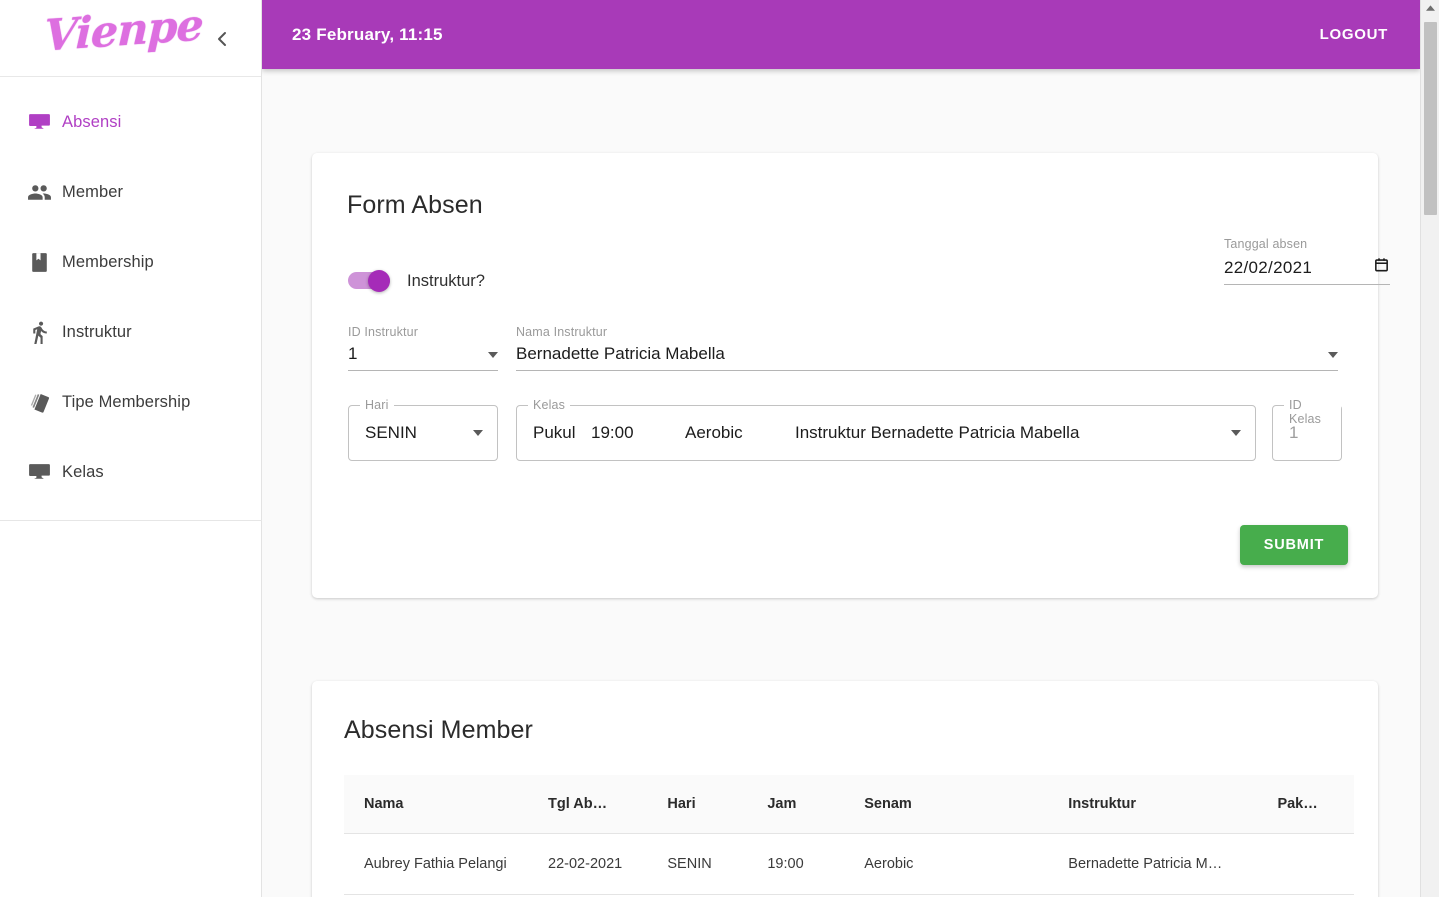  Describe the element at coordinates (423, 357) in the screenshot. I see `id-instruktur-select: 1` at that location.